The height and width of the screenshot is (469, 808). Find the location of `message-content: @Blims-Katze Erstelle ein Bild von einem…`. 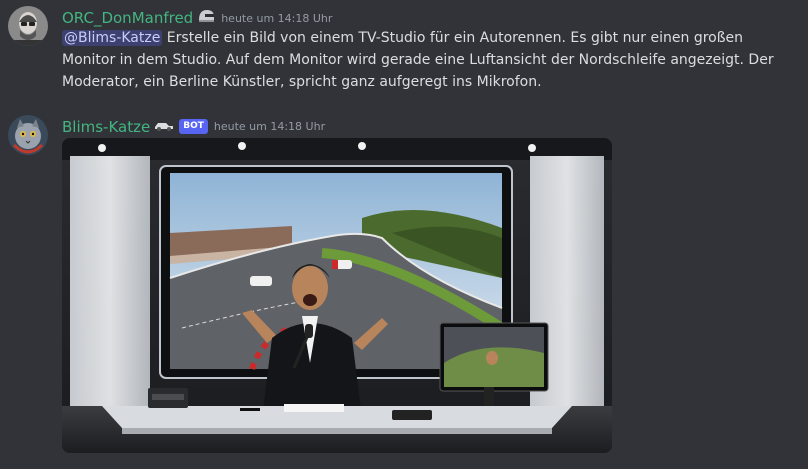

message-content: @Blims-Katze Erstelle ein Bild von einem… is located at coordinates (422, 60).